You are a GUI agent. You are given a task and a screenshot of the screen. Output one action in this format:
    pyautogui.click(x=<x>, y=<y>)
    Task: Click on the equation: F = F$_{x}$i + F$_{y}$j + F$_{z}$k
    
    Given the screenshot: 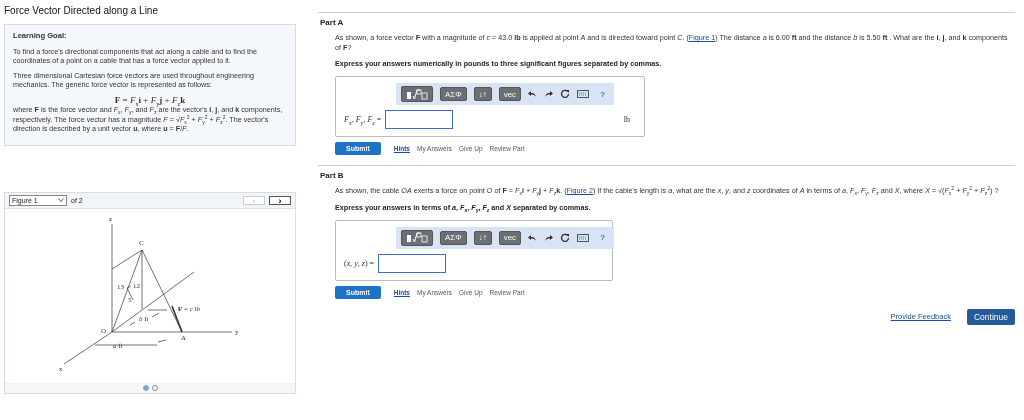 What is the action you would take?
    pyautogui.click(x=150, y=100)
    